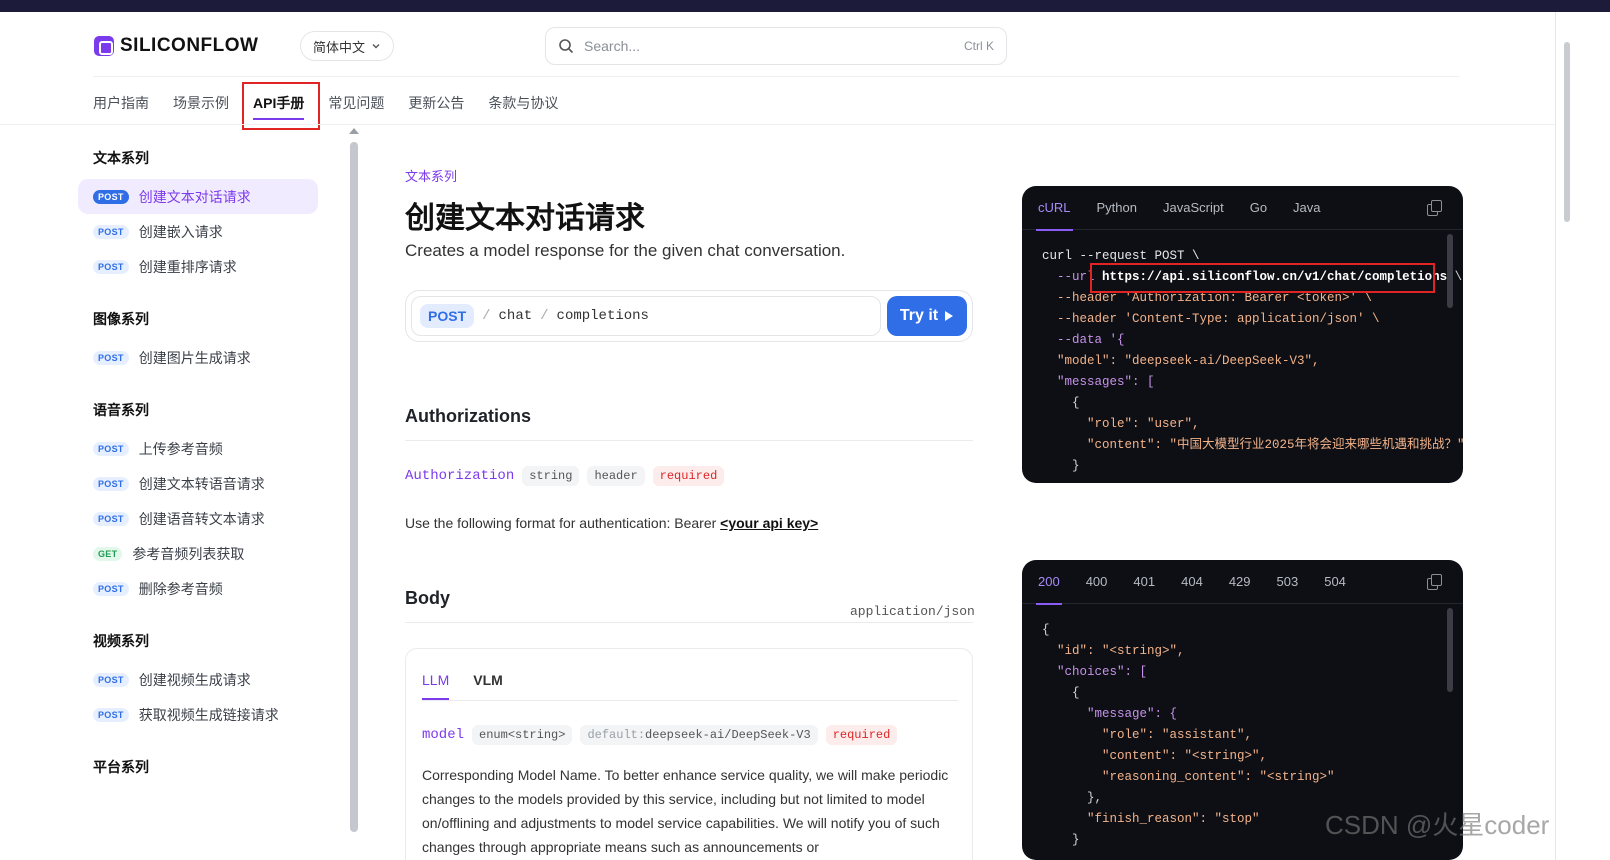 Image resolution: width=1610 pixels, height=860 pixels. Describe the element at coordinates (121, 767) in the screenshot. I see `sidebar-group-title: 平台系列` at that location.